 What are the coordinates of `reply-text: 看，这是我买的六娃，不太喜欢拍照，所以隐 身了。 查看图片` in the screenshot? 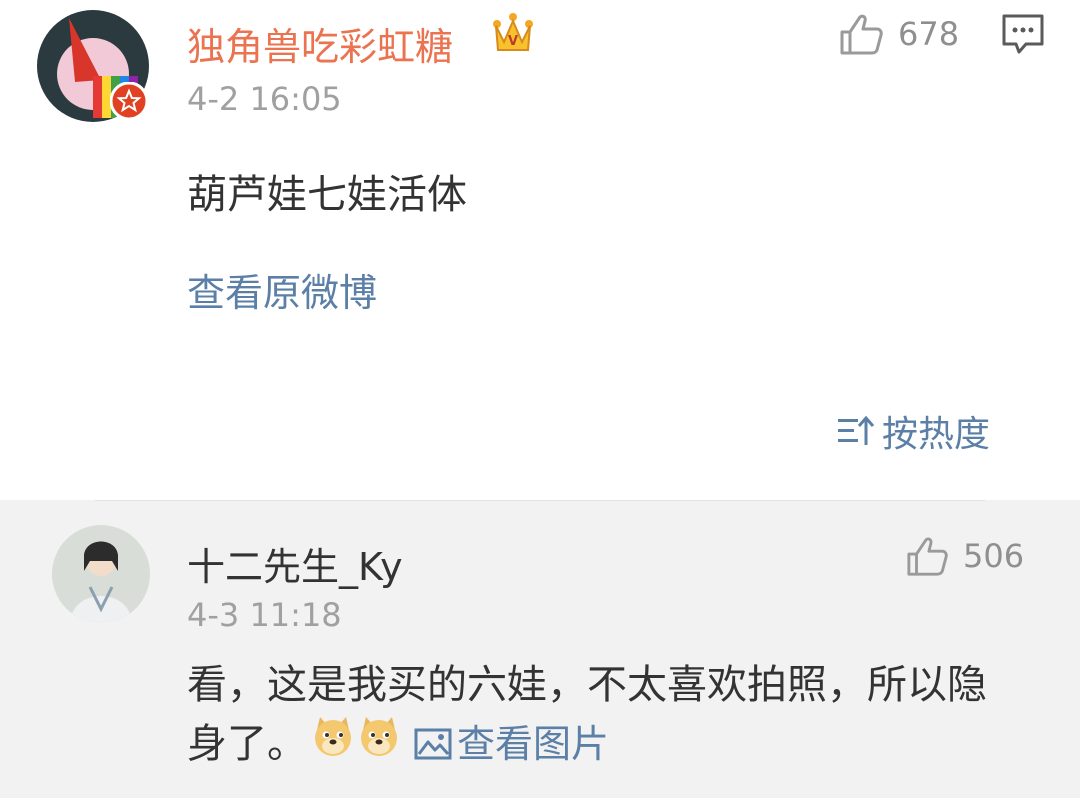 It's located at (617, 715).